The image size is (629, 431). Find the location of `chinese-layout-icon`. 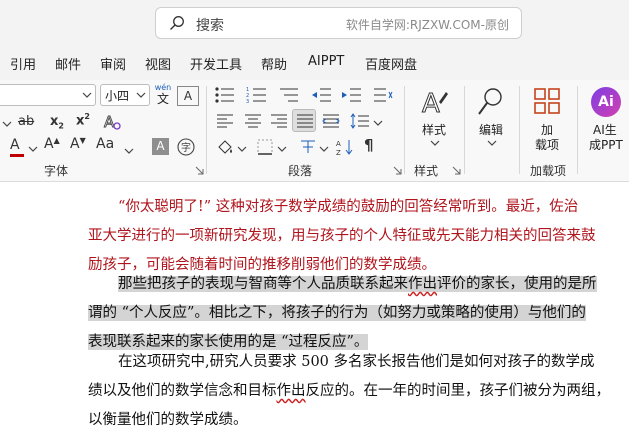

chinese-layout-icon is located at coordinates (383, 95).